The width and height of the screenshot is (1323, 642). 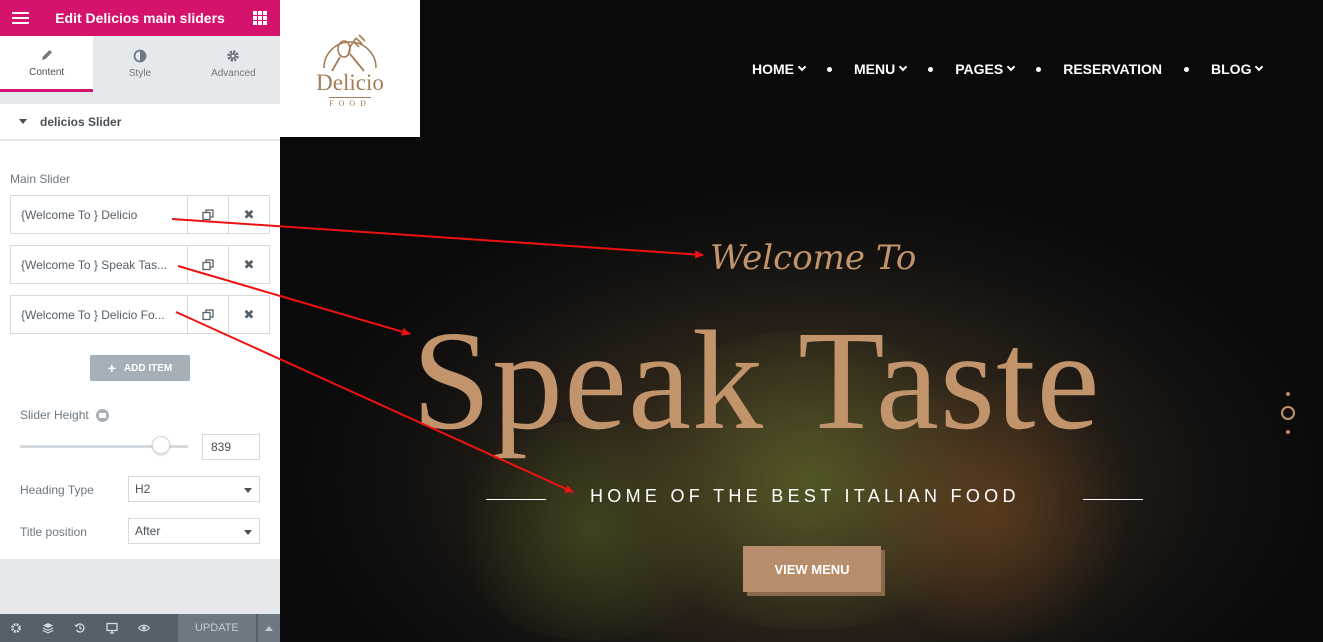 What do you see at coordinates (813, 258) in the screenshot?
I see `slide-welcome-text: Welcome To` at bounding box center [813, 258].